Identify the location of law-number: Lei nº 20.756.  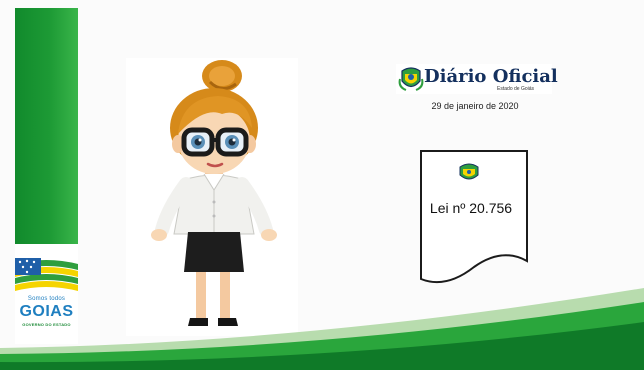
(471, 208).